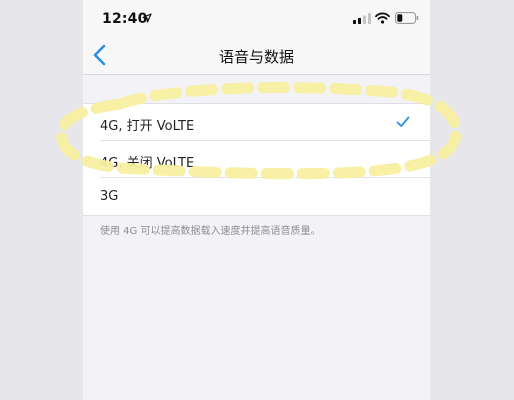 This screenshot has width=514, height=400. What do you see at coordinates (382, 18) in the screenshot?
I see `wifi-icon` at bounding box center [382, 18].